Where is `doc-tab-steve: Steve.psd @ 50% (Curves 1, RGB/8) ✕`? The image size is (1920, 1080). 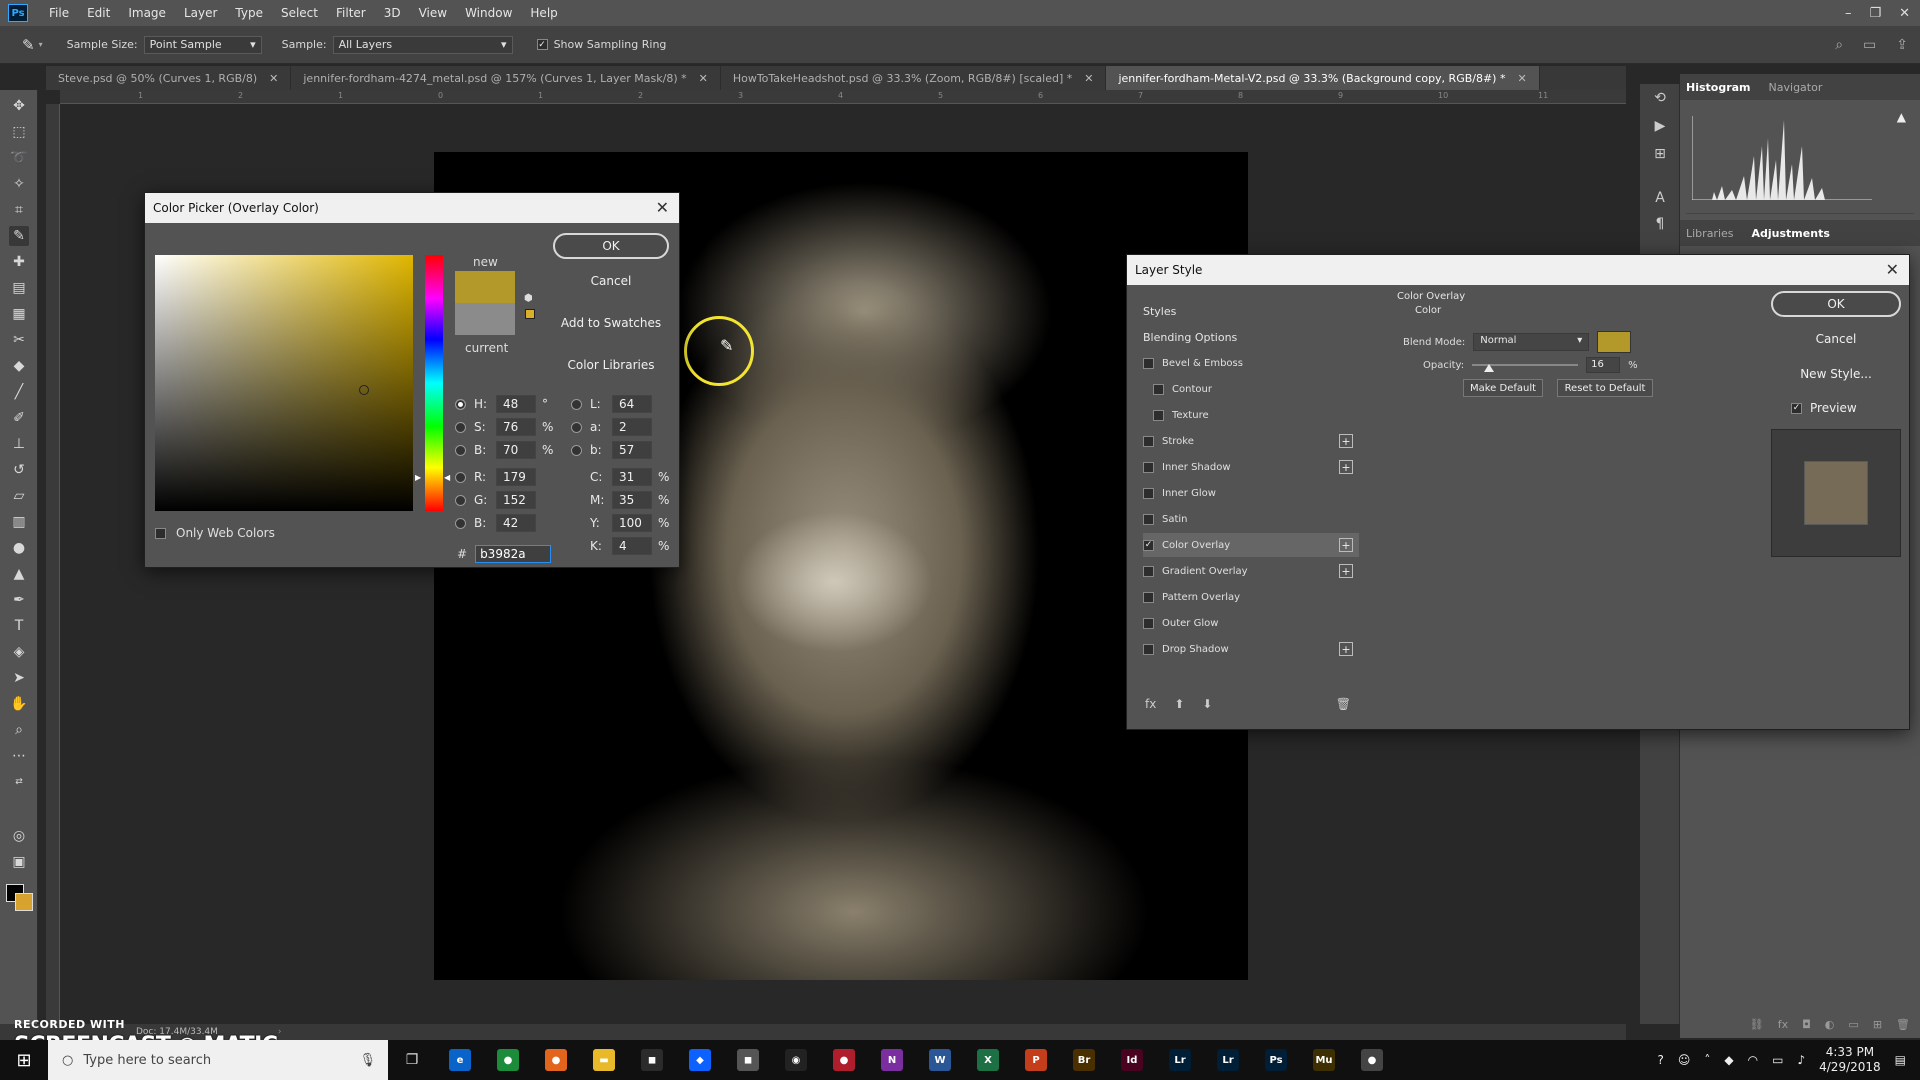
doc-tab-steve: Steve.psd @ 50% (Curves 1, RGB/8) ✕ is located at coordinates (169, 78).